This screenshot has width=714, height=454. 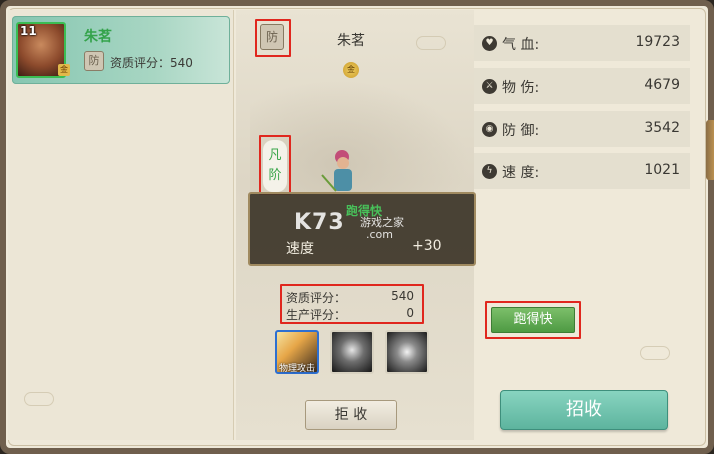 I want to click on k73-watermark-logo: K73, so click(x=319, y=222).